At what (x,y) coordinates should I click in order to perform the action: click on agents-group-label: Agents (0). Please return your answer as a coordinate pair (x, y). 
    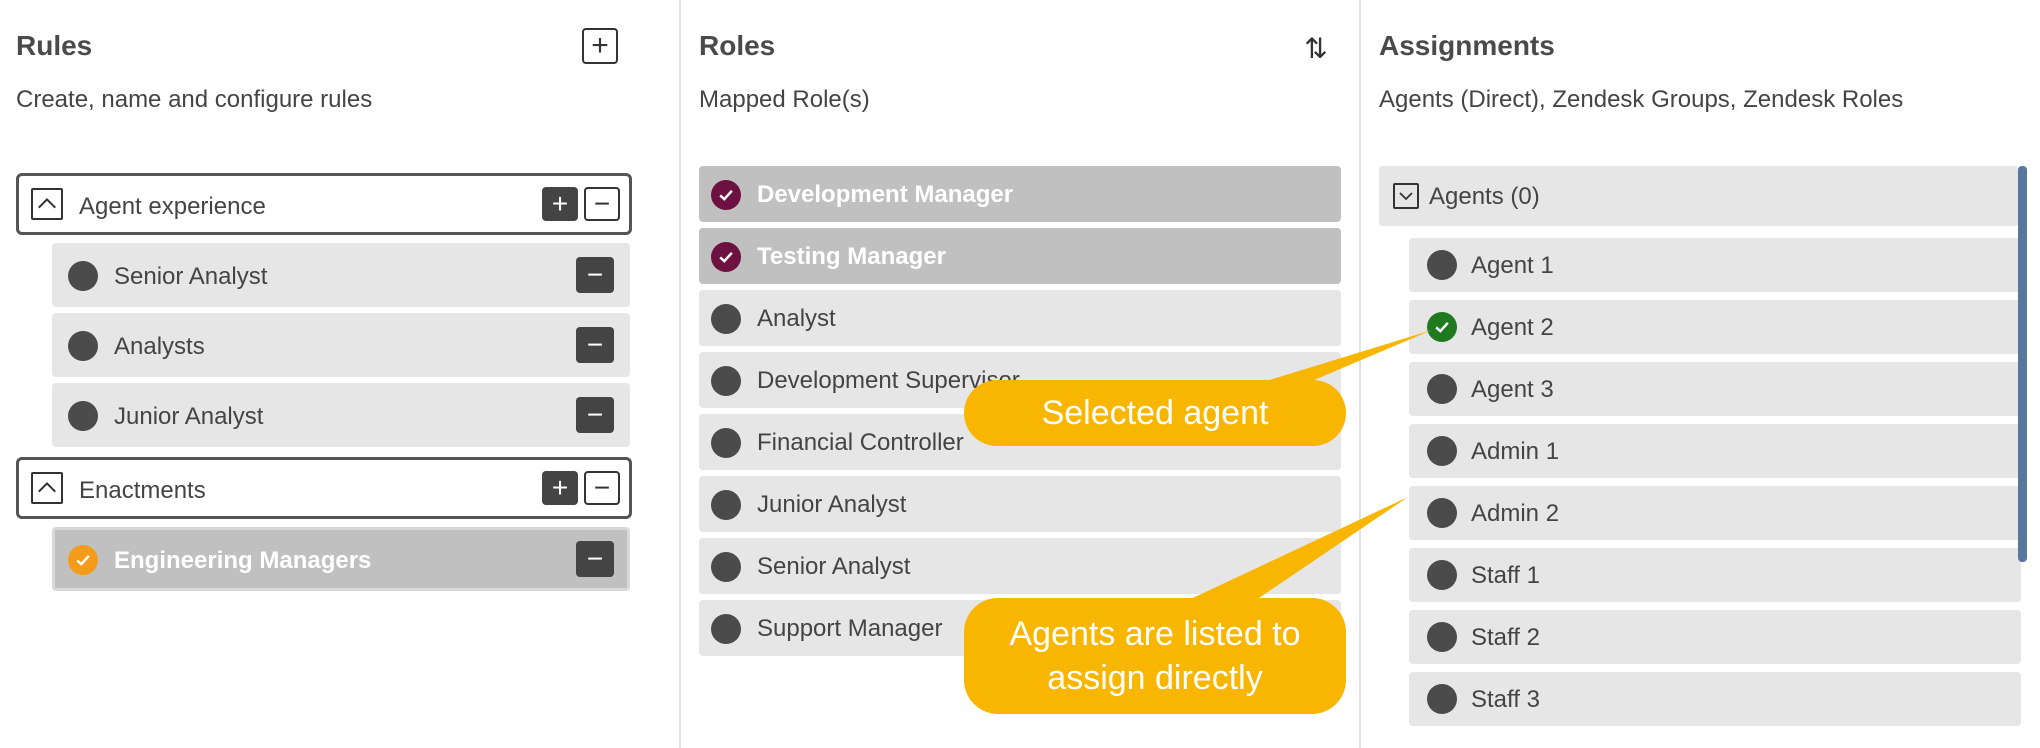
    Looking at the image, I should click on (1484, 196).